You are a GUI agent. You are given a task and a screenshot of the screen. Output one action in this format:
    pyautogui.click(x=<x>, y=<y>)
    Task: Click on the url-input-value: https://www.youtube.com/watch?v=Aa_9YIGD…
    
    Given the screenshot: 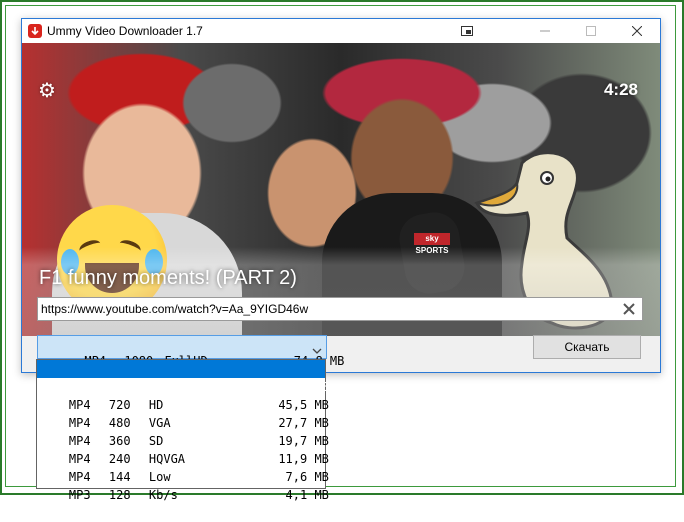 What is the action you would take?
    pyautogui.click(x=175, y=309)
    